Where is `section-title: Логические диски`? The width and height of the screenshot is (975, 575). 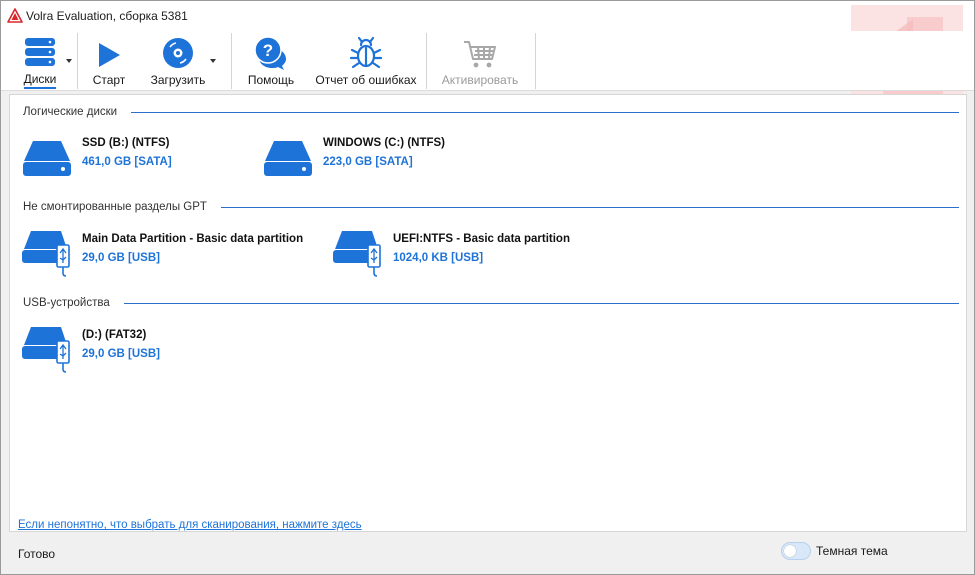 section-title: Логические диски is located at coordinates (70, 112).